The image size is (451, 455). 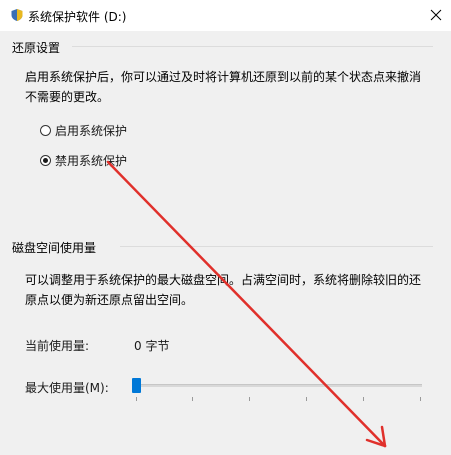 I want to click on radio-enable-indicator, so click(x=45, y=130).